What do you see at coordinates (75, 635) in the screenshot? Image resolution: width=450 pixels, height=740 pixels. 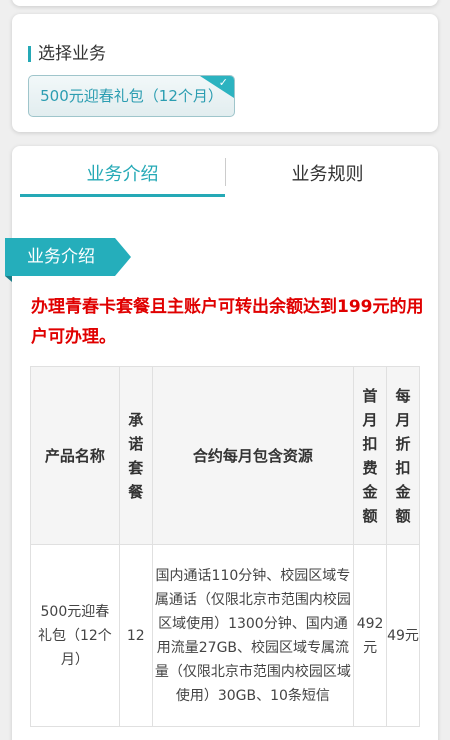 I see `cell-product-name: 500元迎春礼包（12个月）` at bounding box center [75, 635].